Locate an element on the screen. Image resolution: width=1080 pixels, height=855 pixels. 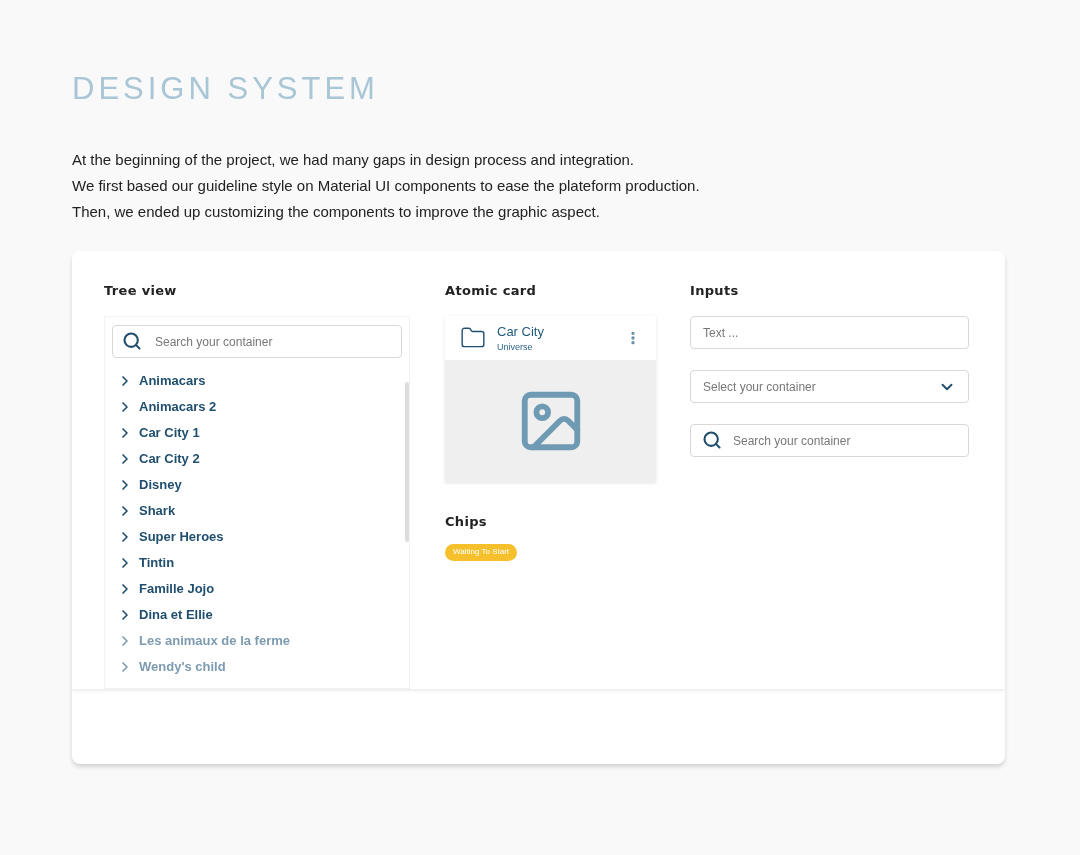
tree-item: Tintin is located at coordinates (263, 563).